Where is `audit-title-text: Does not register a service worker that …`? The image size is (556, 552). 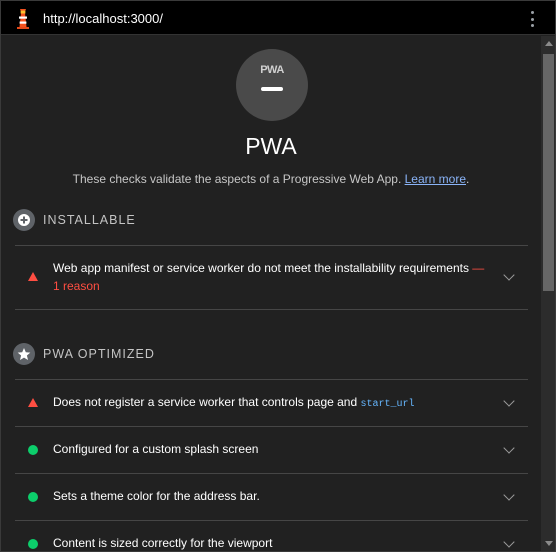
audit-title-text: Does not register a service worker that … is located at coordinates (207, 402).